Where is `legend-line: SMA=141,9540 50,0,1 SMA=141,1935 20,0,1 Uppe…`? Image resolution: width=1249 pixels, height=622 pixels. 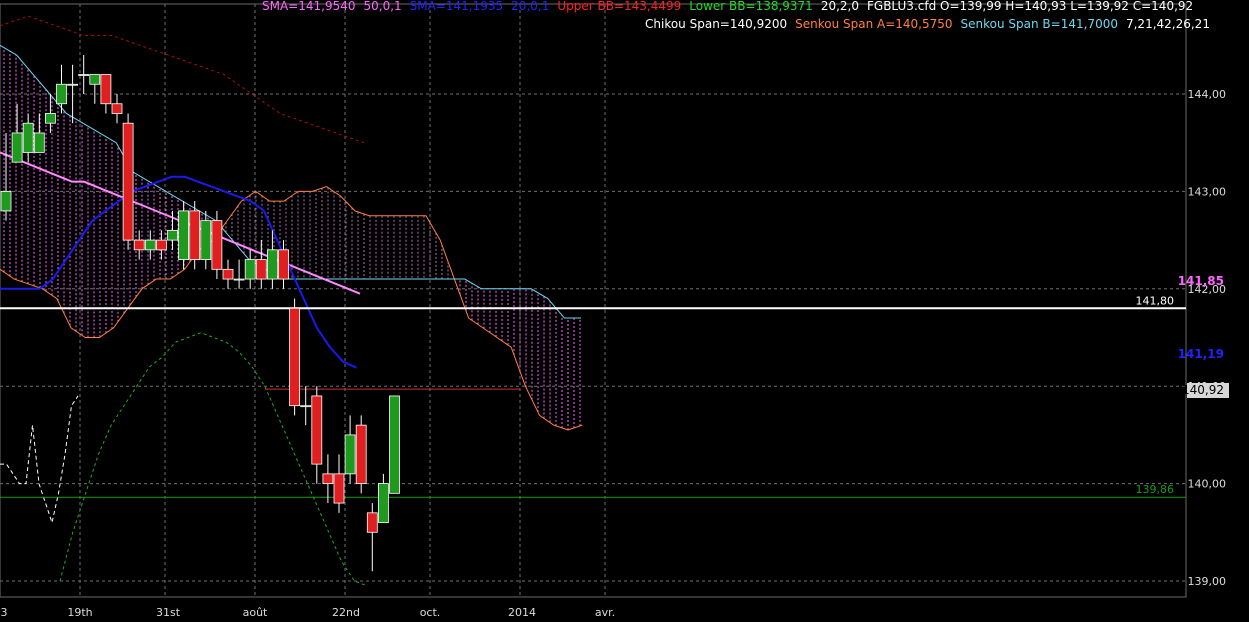 legend-line: SMA=141,9540 50,0,1 SMA=141,1935 20,0,1 Uppe… is located at coordinates (727, 6).